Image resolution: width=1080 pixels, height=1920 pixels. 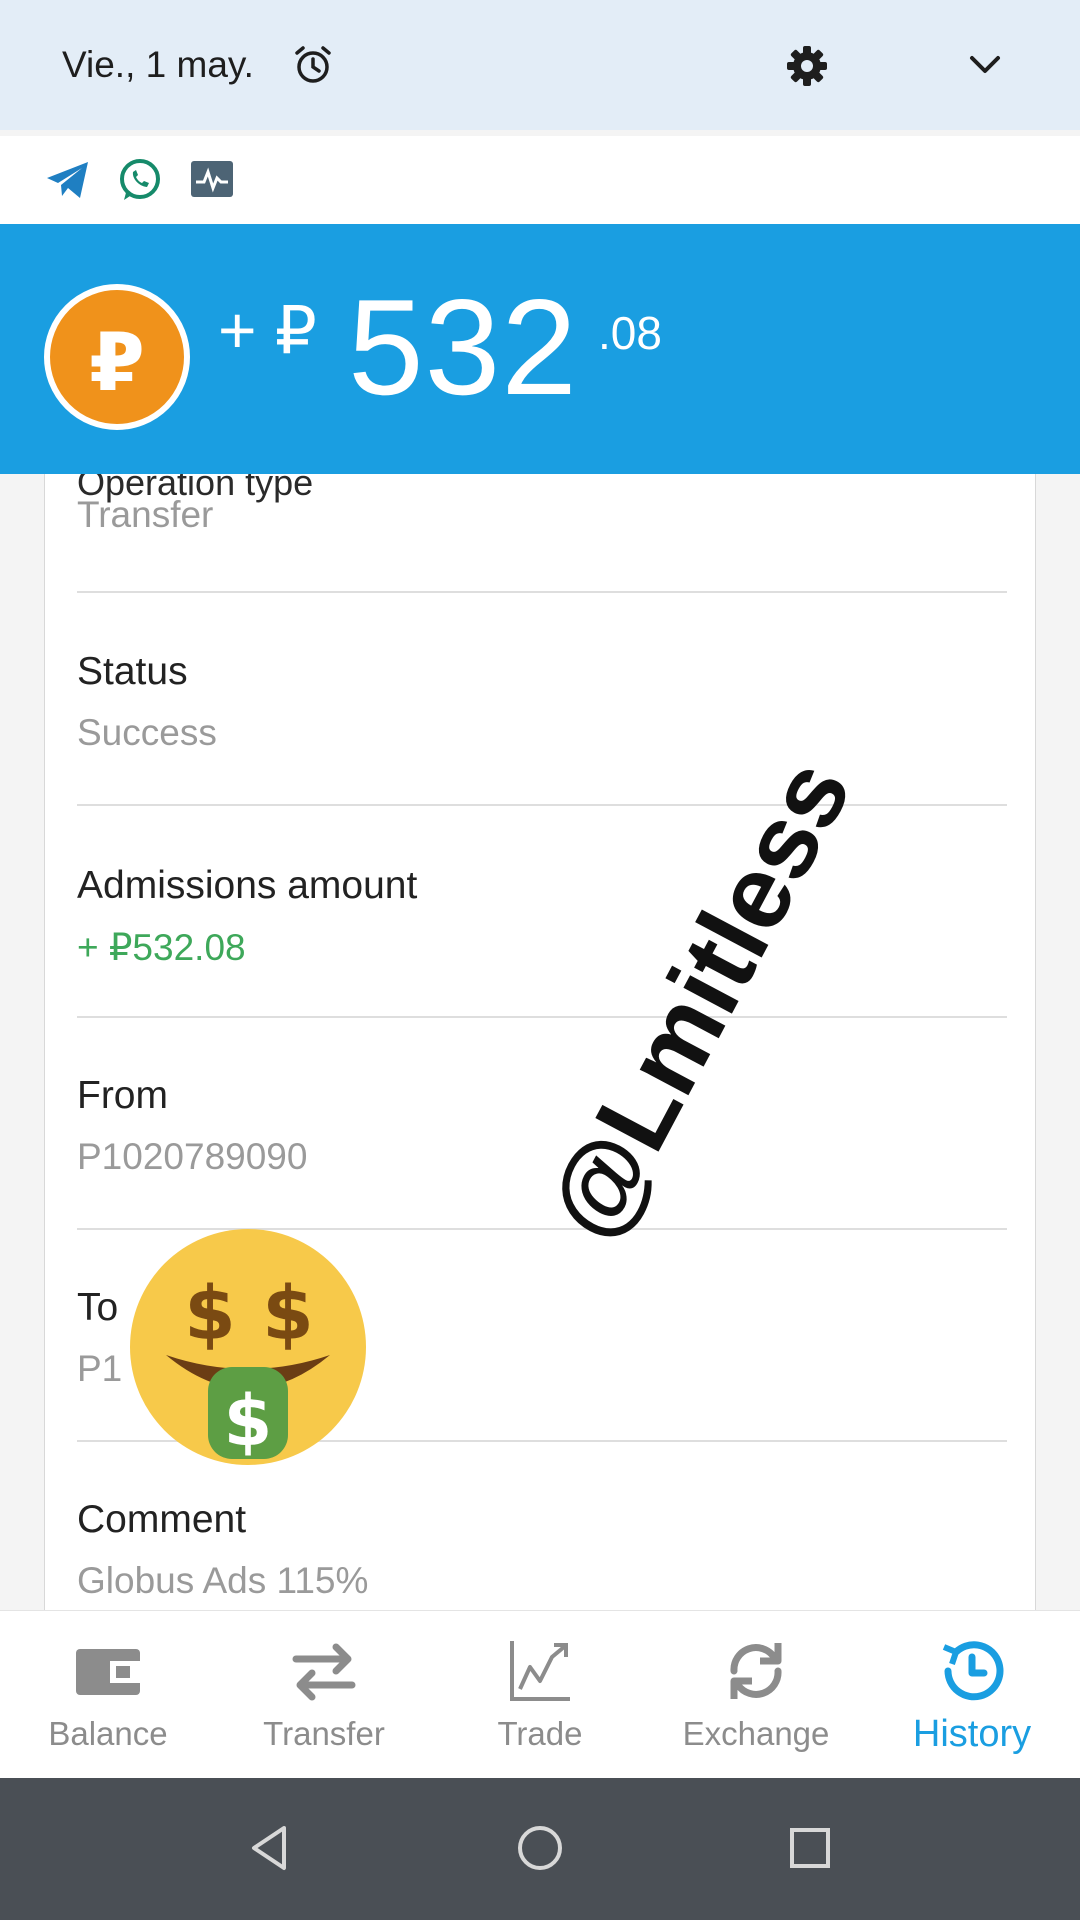 I want to click on transfer-arrows-icon, so click(x=324, y=1672).